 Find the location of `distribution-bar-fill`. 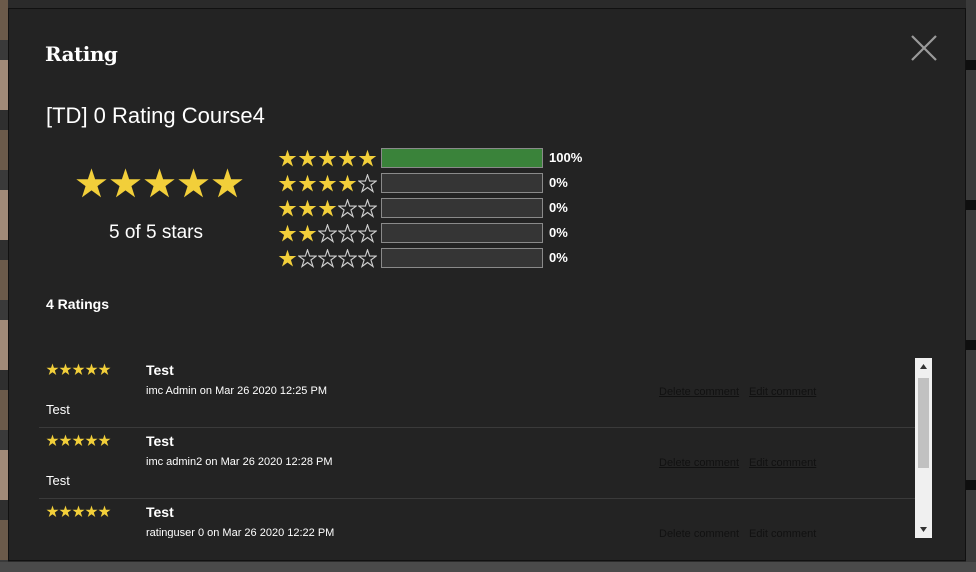

distribution-bar-fill is located at coordinates (462, 158).